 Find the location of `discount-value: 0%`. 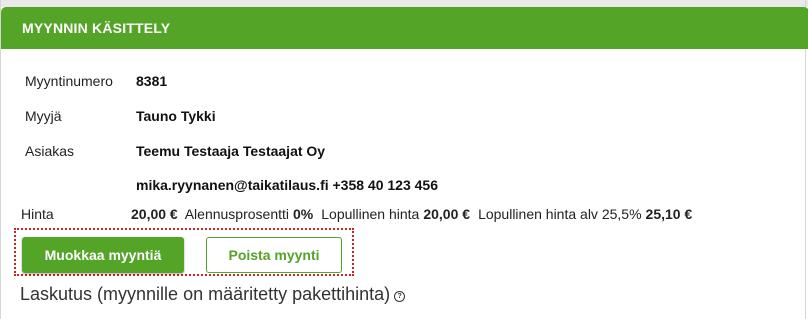

discount-value: 0% is located at coordinates (303, 214).